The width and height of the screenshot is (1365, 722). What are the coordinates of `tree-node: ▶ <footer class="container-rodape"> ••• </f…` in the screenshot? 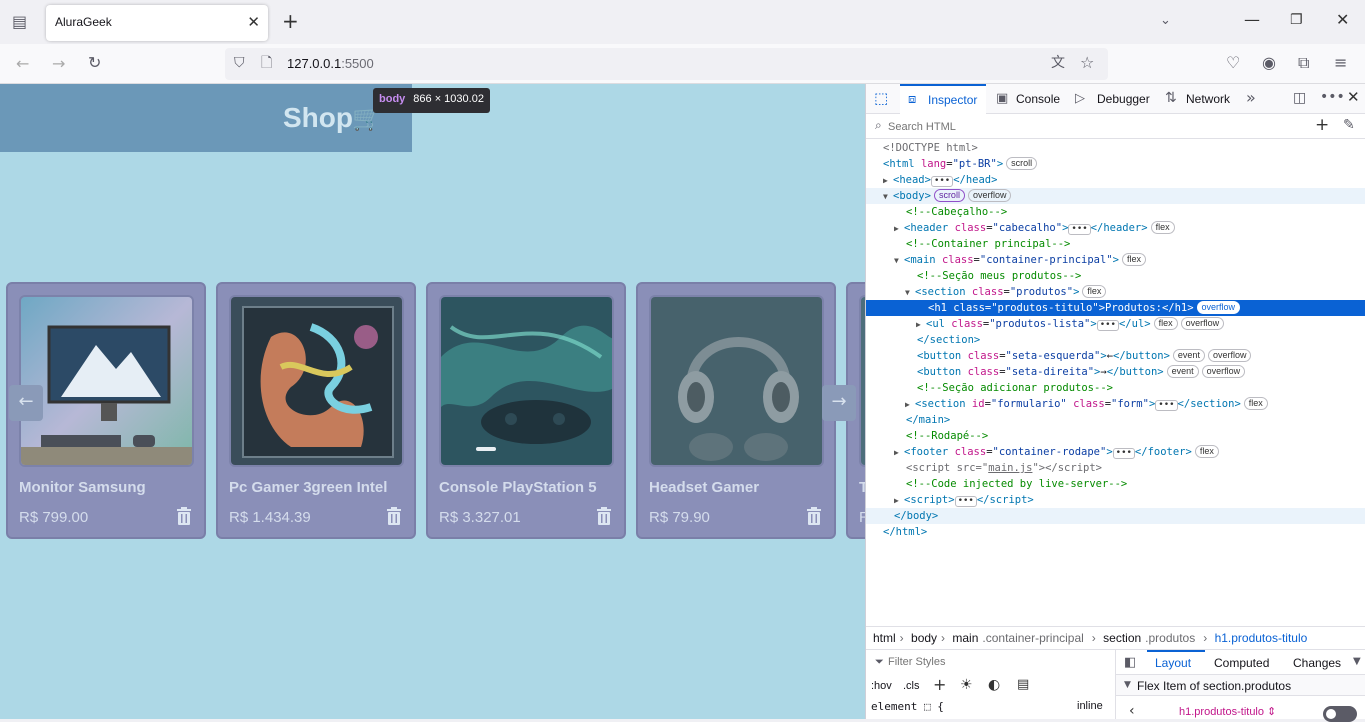 It's located at (1115, 452).